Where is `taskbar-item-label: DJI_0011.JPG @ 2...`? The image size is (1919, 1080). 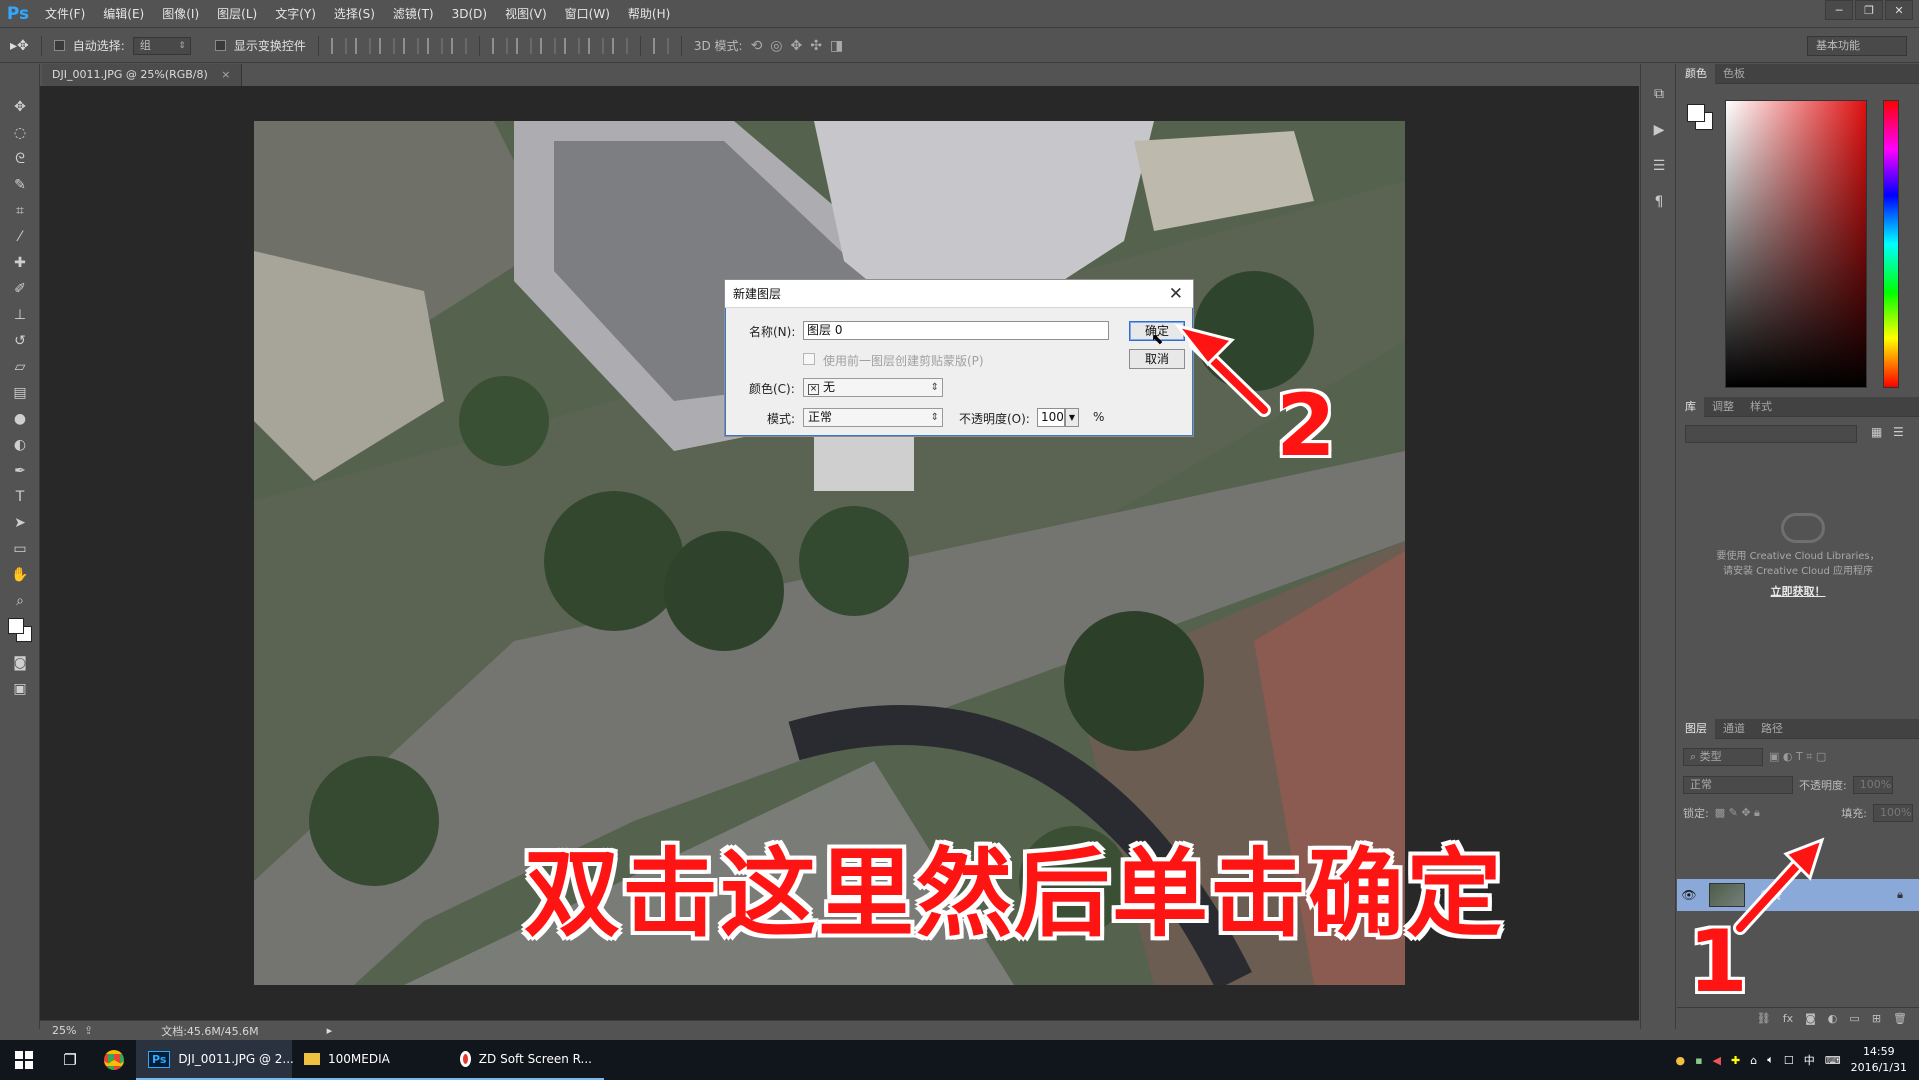 taskbar-item-label: DJI_0011.JPG @ 2... is located at coordinates (236, 1059).